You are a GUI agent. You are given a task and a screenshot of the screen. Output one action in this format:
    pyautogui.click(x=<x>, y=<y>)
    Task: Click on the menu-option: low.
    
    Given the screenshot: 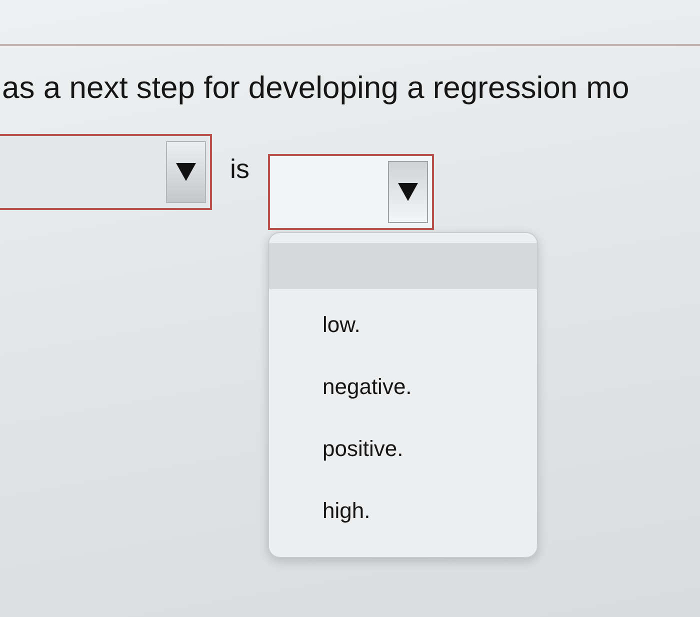 What is the action you would take?
    pyautogui.click(x=341, y=325)
    